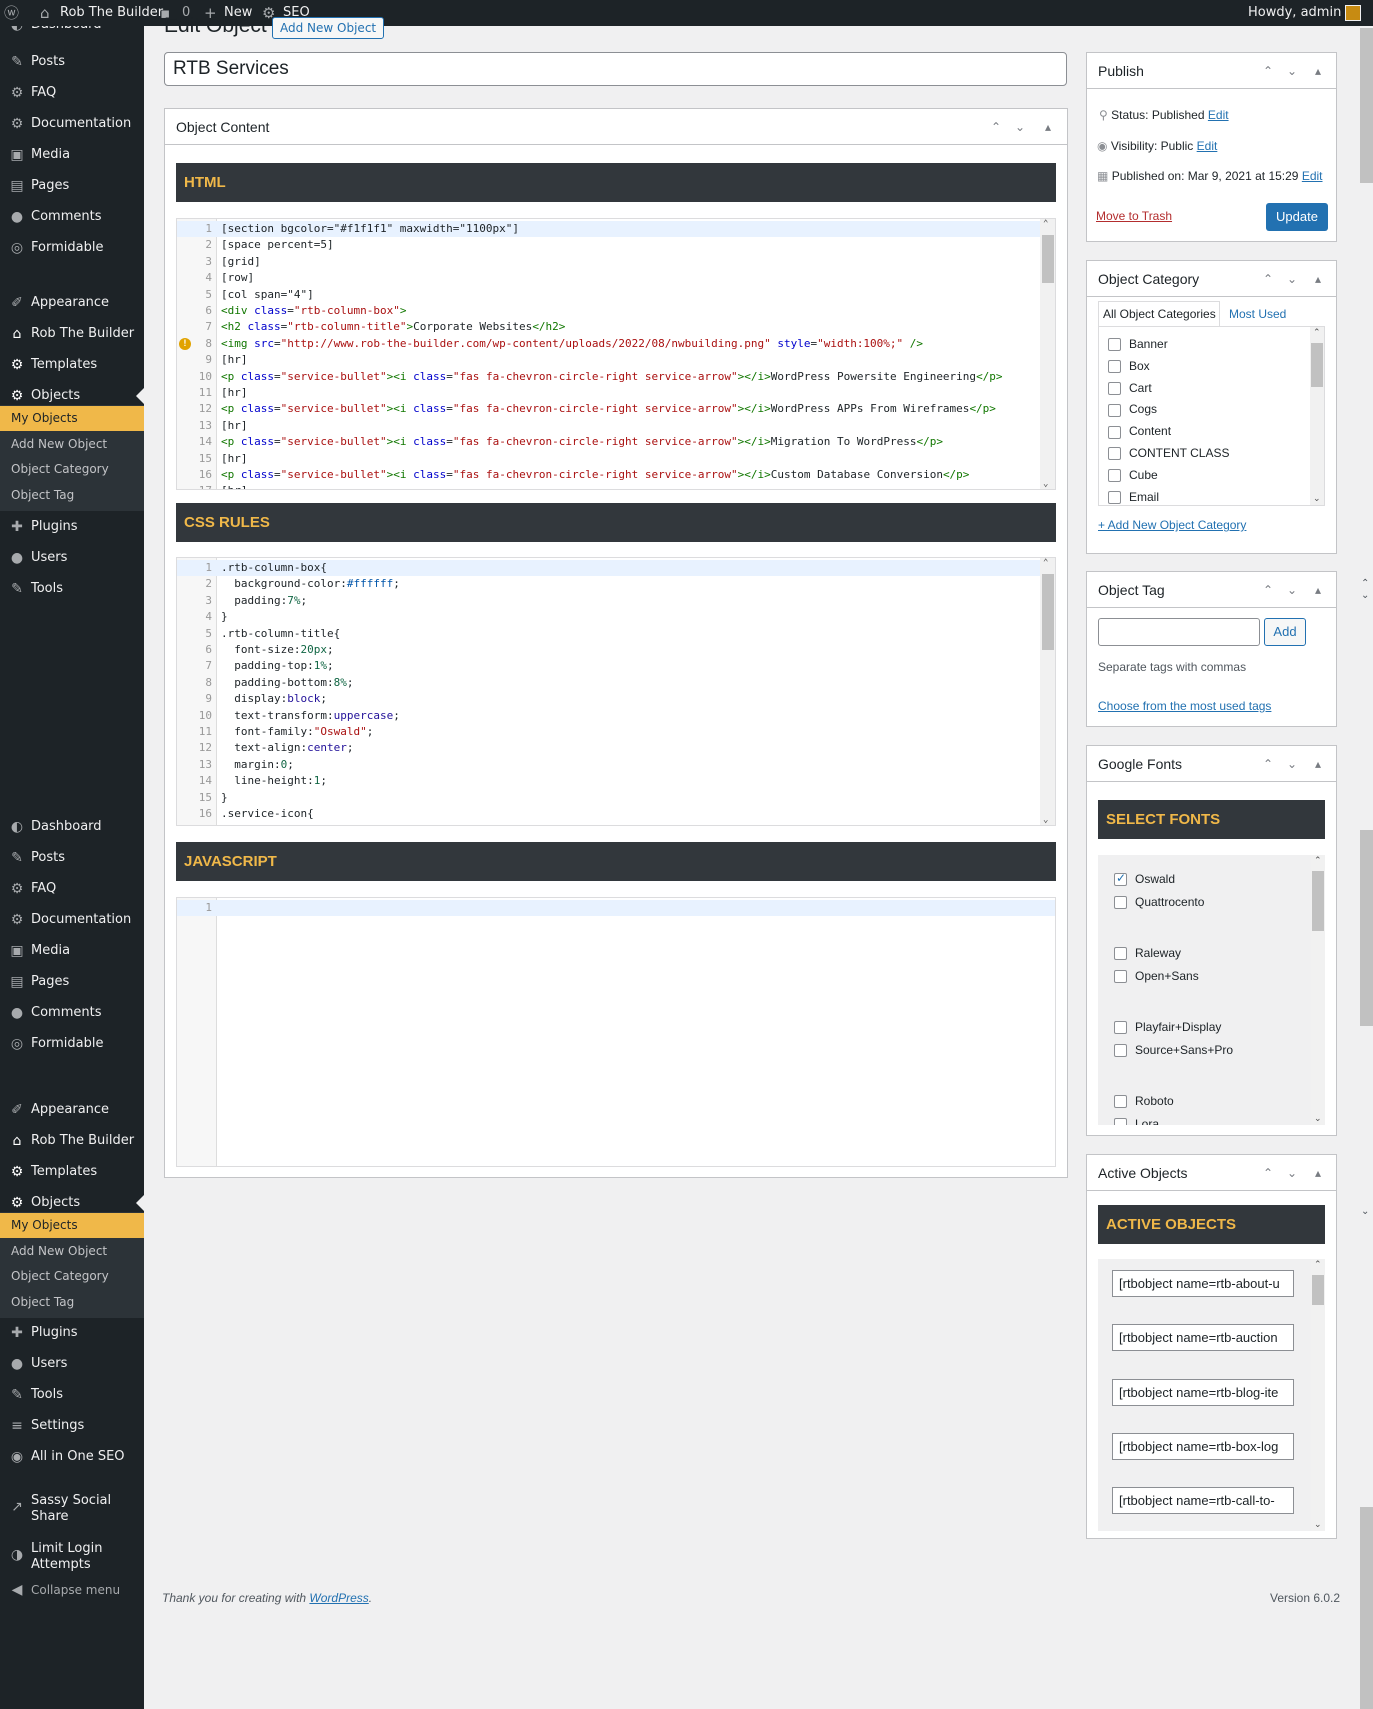 The image size is (1373, 1709). Describe the element at coordinates (1318, 1395) in the screenshot. I see `active-objects-scrollbar: ⌃ ⌄` at that location.